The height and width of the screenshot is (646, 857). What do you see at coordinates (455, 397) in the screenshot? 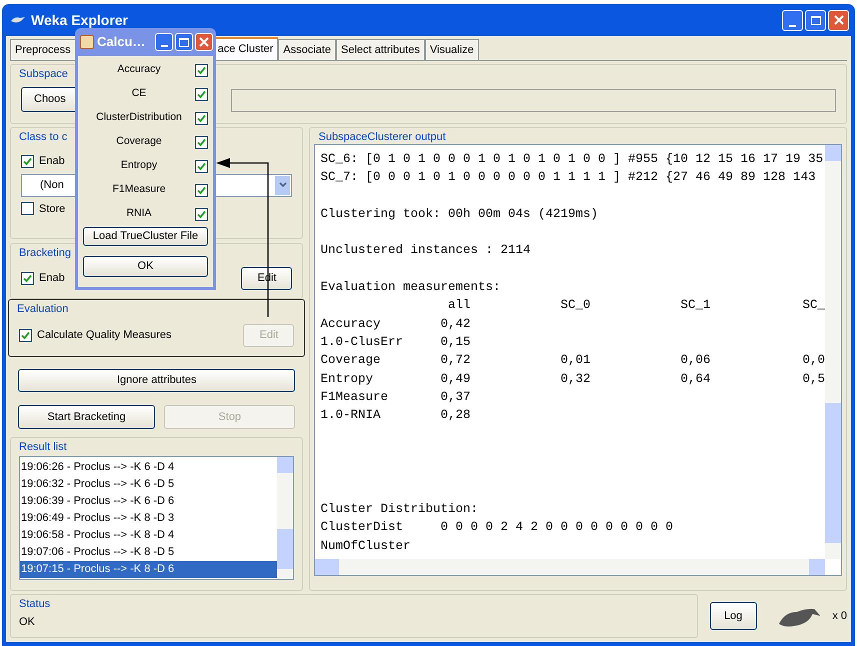
I see `table-cell-text: 0,37` at bounding box center [455, 397].